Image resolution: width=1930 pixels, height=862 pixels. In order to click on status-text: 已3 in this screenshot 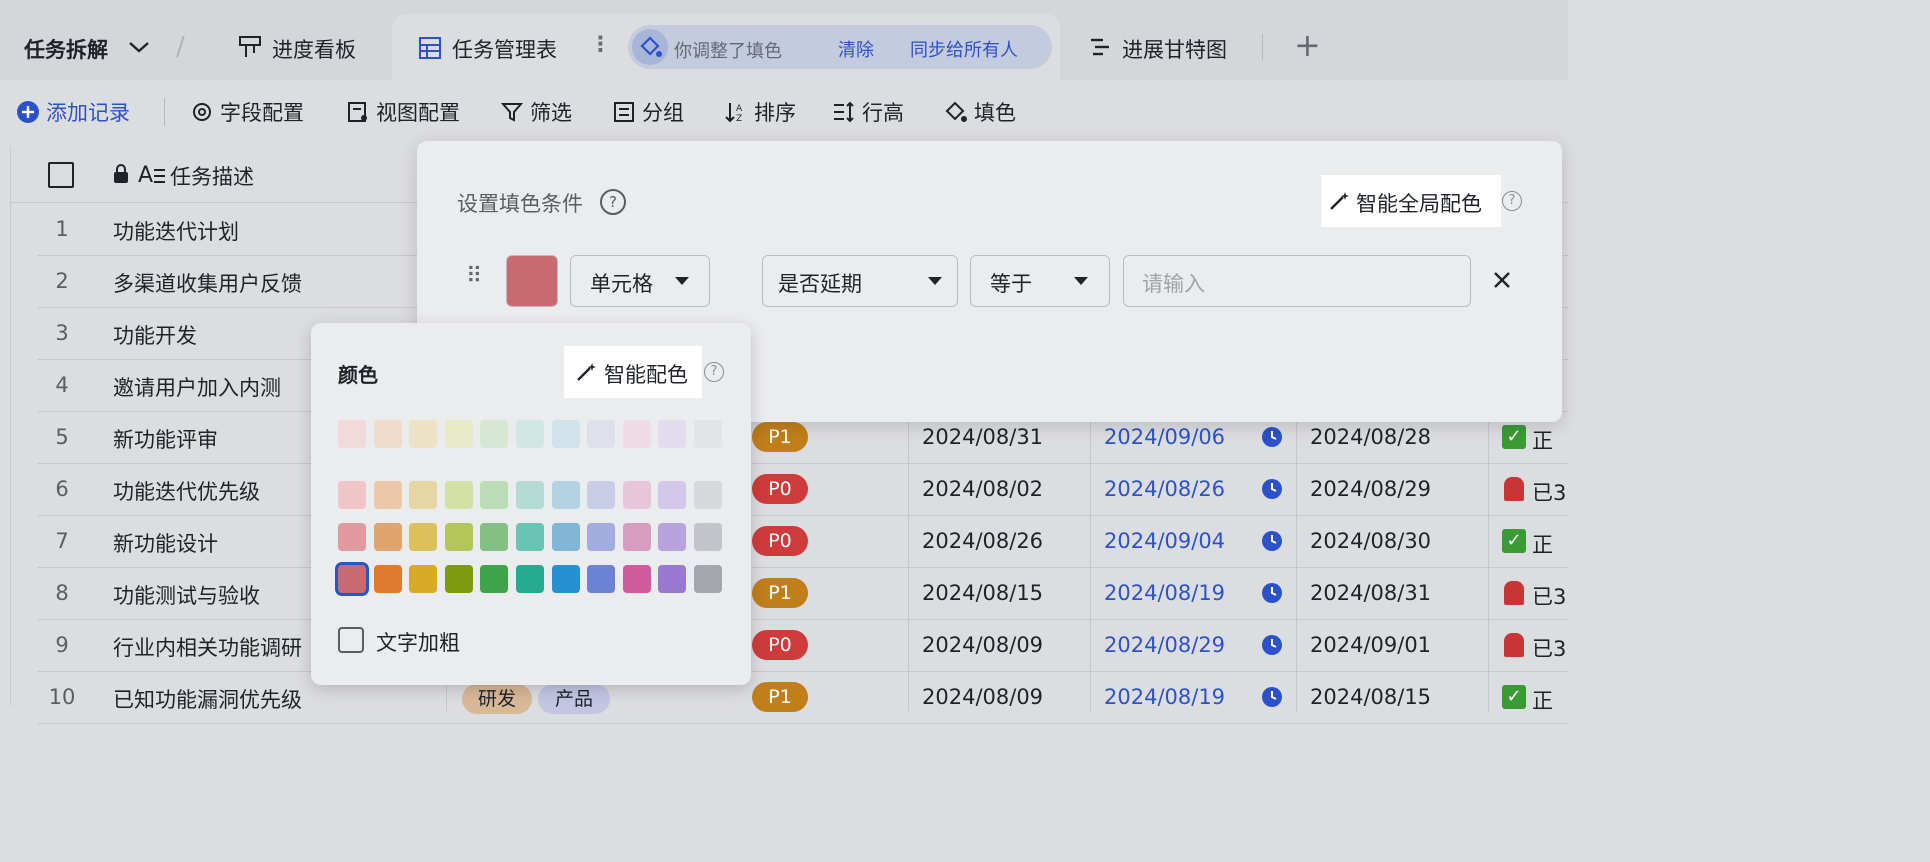, I will do `click(1549, 649)`.